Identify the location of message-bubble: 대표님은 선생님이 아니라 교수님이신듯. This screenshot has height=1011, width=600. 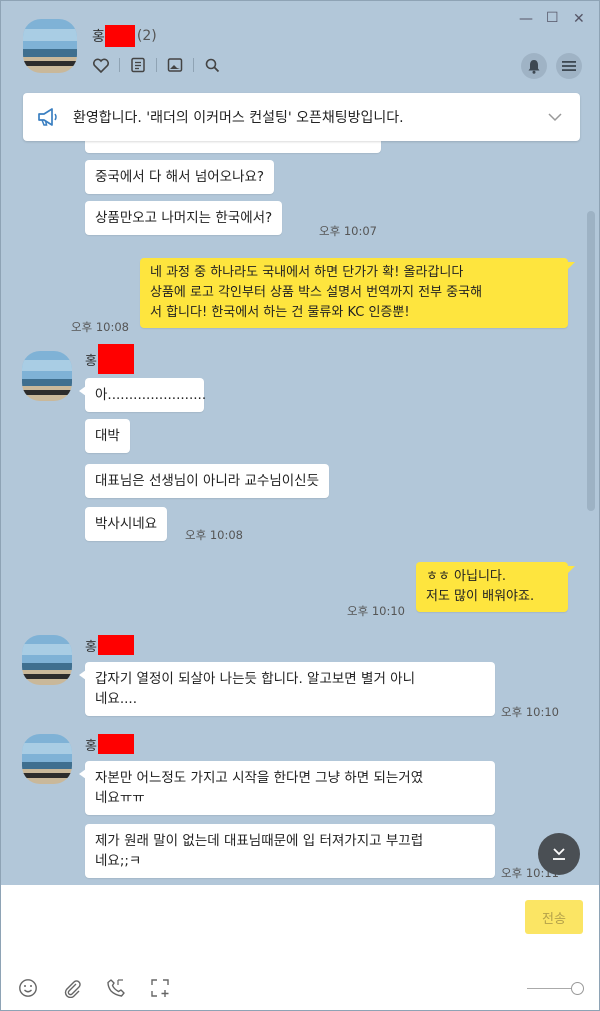
(207, 481).